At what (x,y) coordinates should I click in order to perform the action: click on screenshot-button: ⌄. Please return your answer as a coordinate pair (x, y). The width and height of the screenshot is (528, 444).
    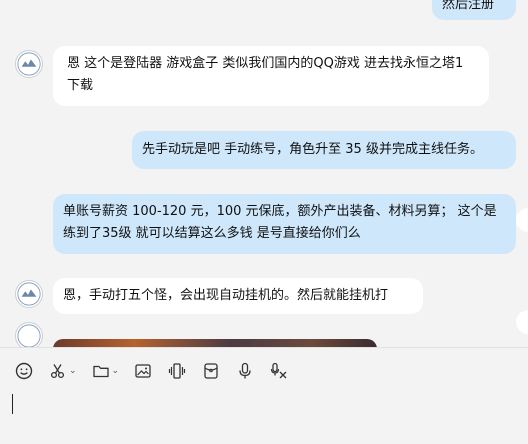
    Looking at the image, I should click on (62, 371).